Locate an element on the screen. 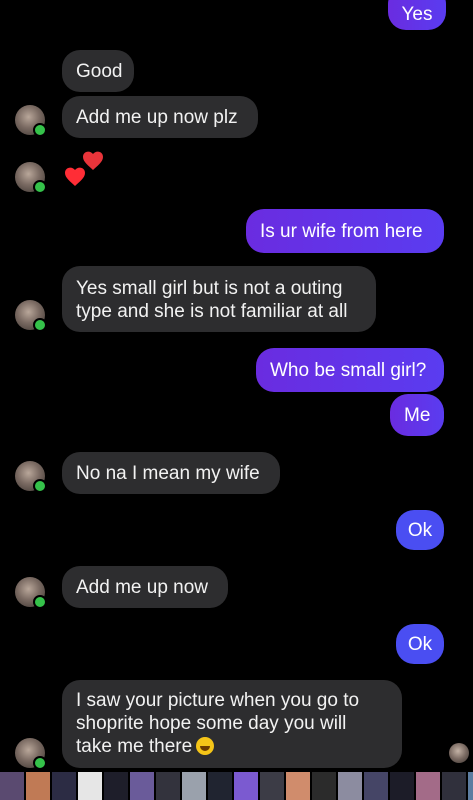  message-outgoing: Yes is located at coordinates (417, 15).